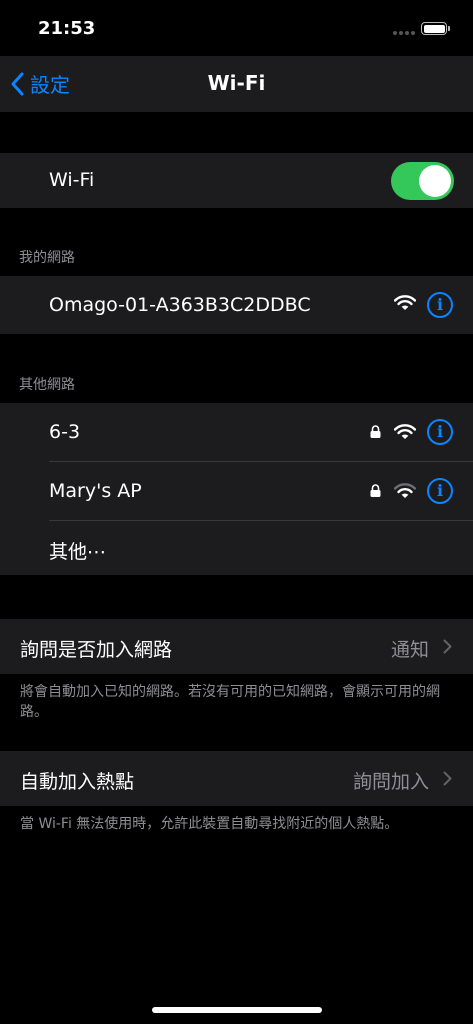 The width and height of the screenshot is (473, 1024). Describe the element at coordinates (95, 491) in the screenshot. I see `network-name: Mary's AP` at that location.